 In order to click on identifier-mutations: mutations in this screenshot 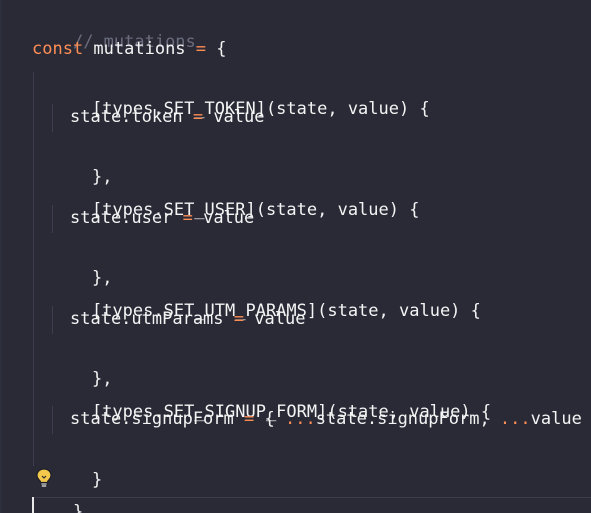, I will do `click(139, 49)`.